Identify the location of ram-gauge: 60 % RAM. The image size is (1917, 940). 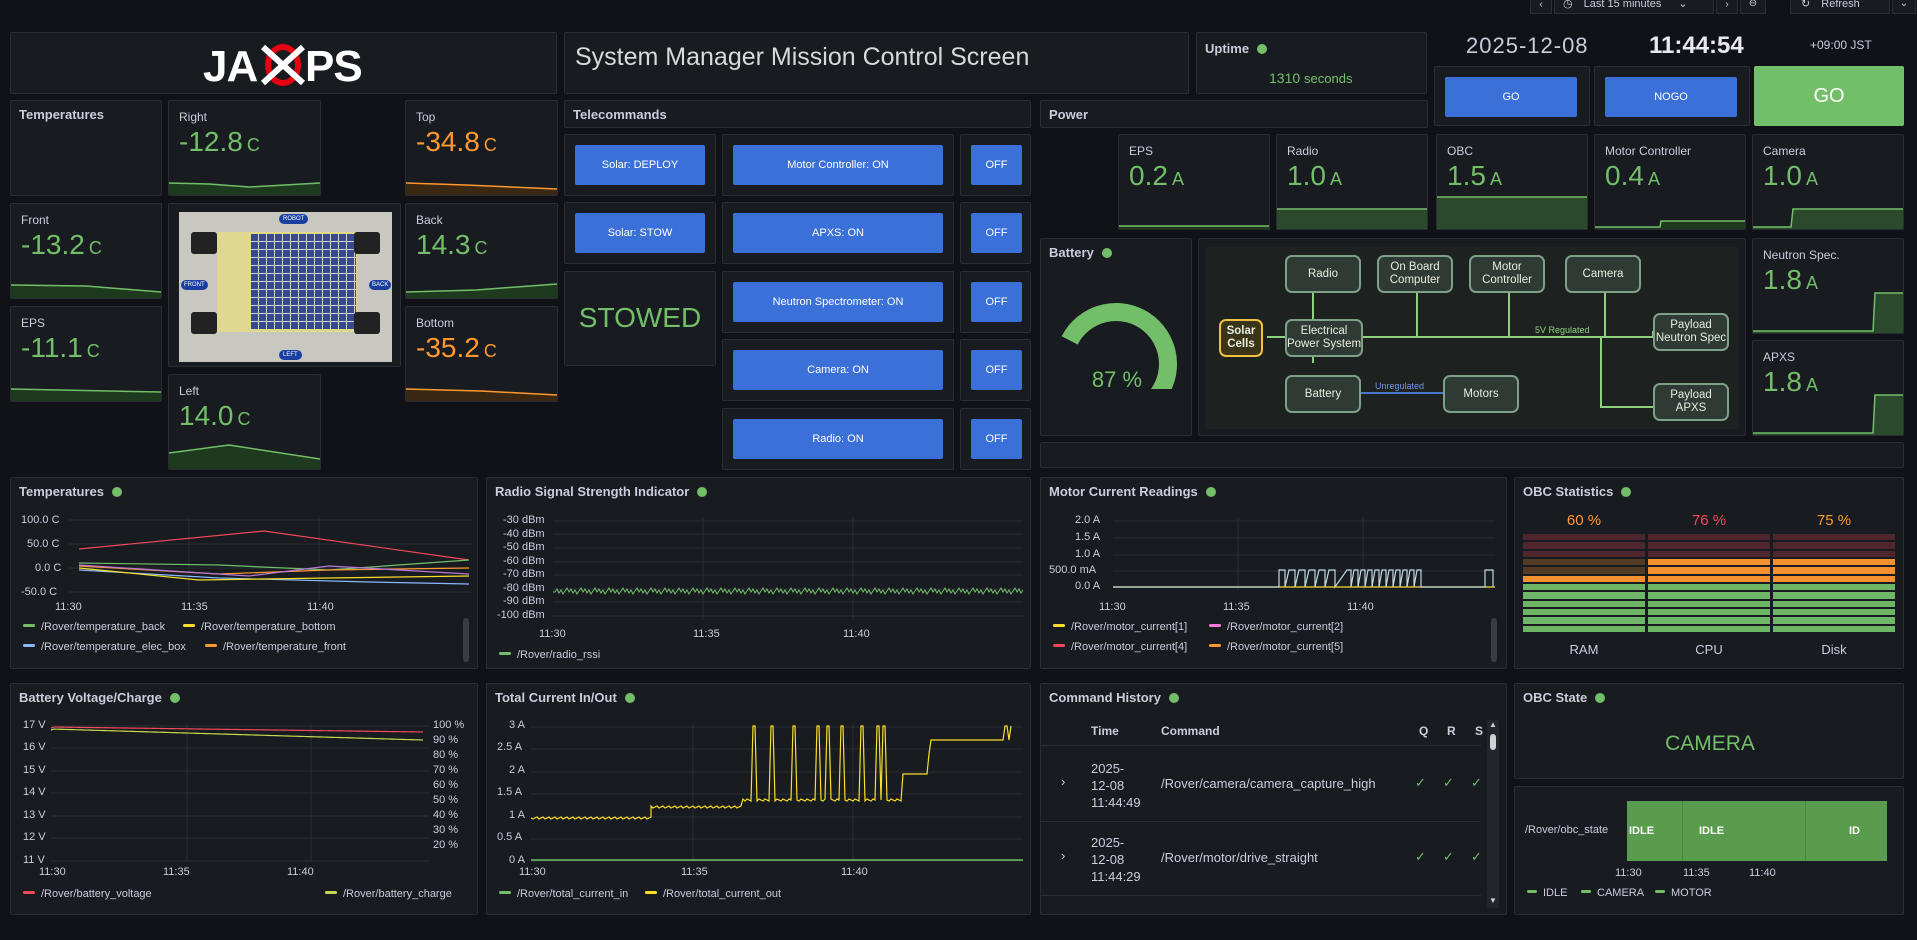
(1584, 587).